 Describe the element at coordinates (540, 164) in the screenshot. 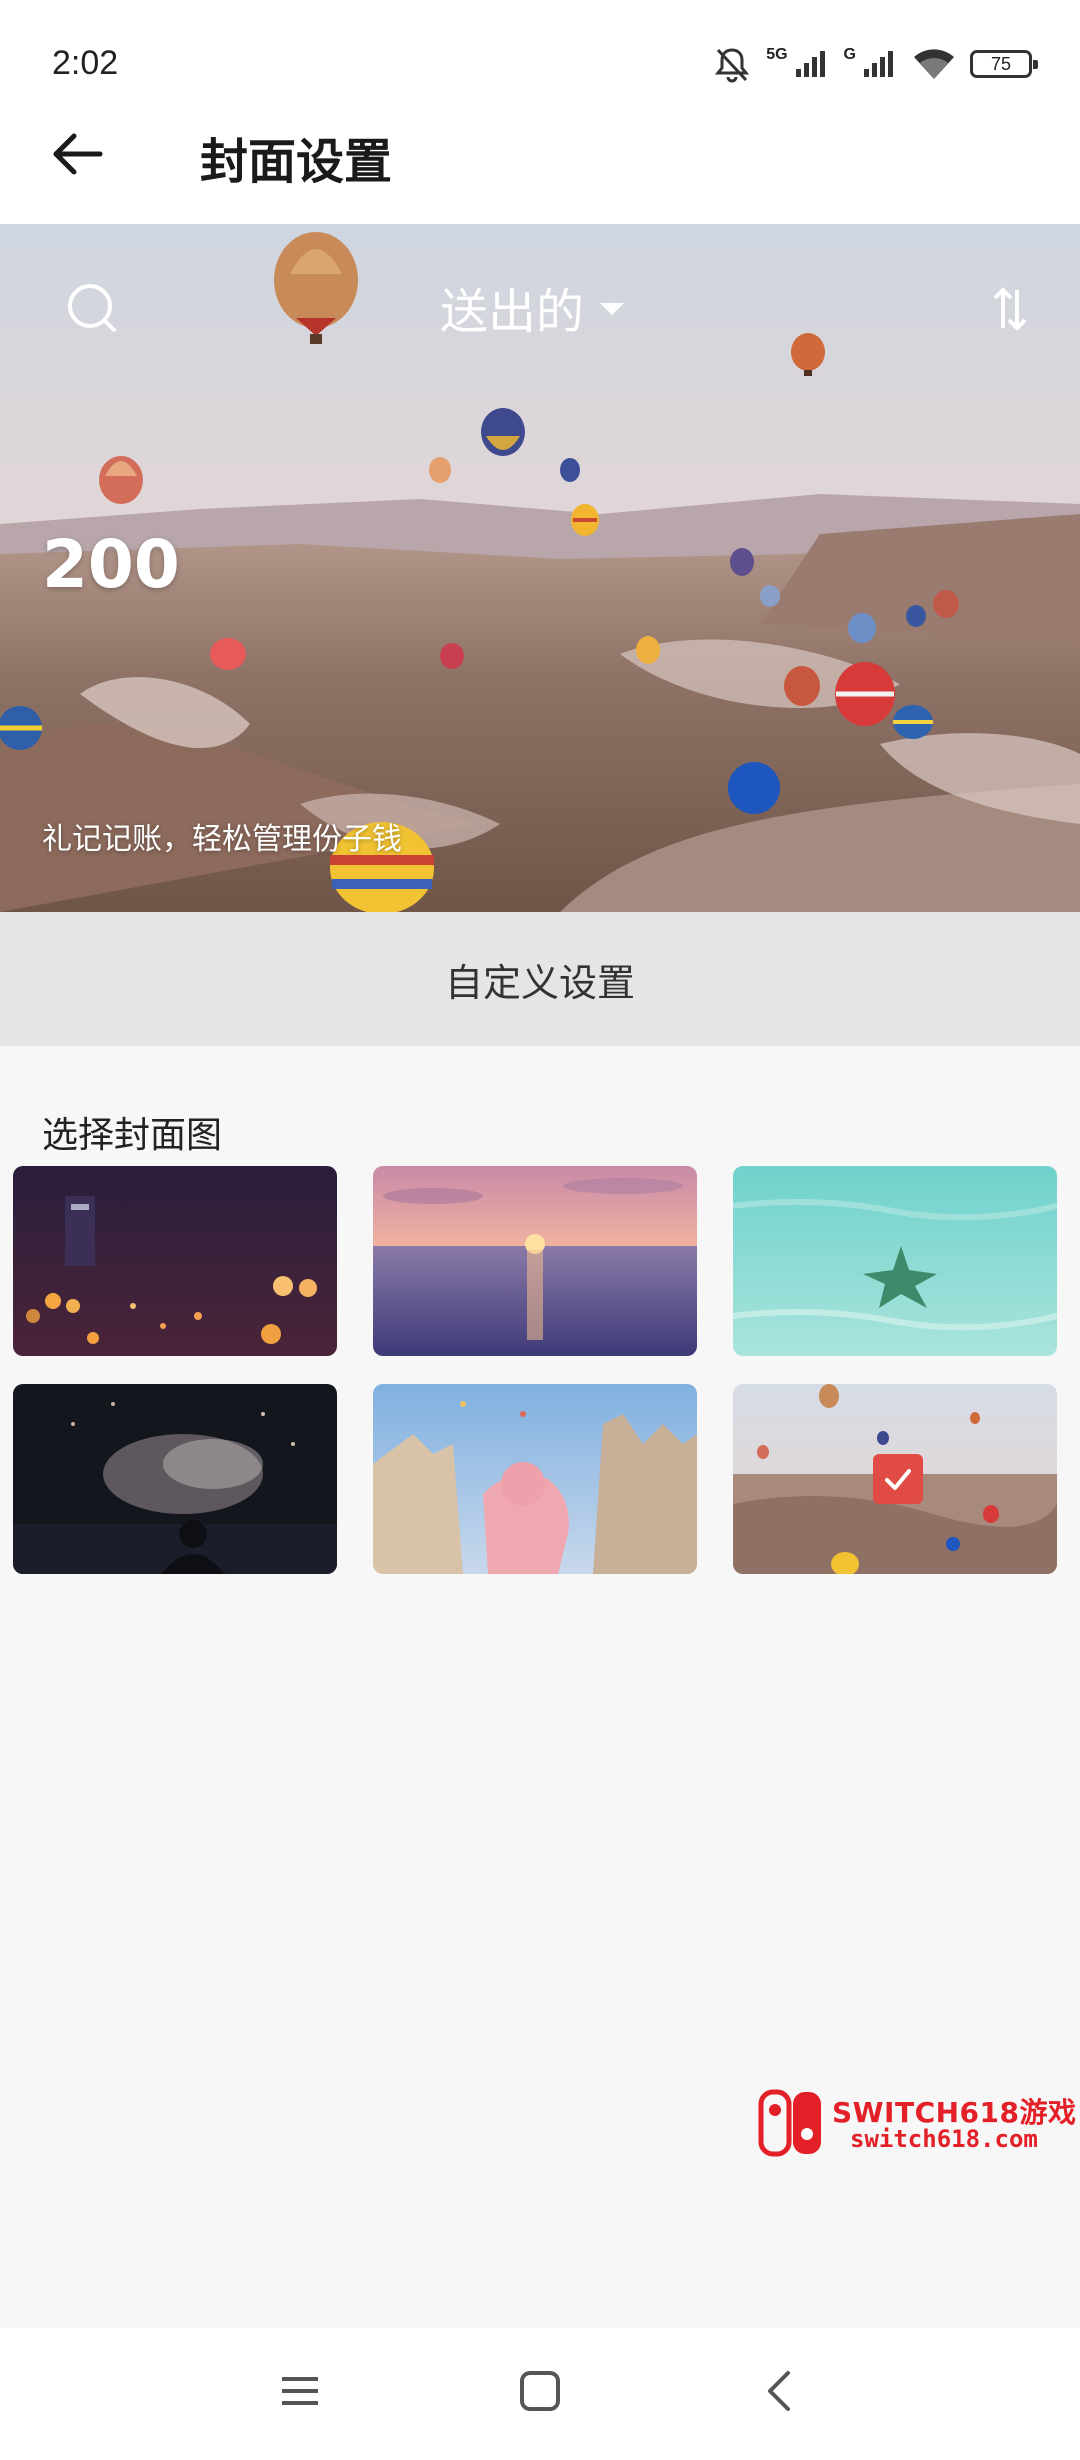

I see `app-bar: 封面设置` at that location.